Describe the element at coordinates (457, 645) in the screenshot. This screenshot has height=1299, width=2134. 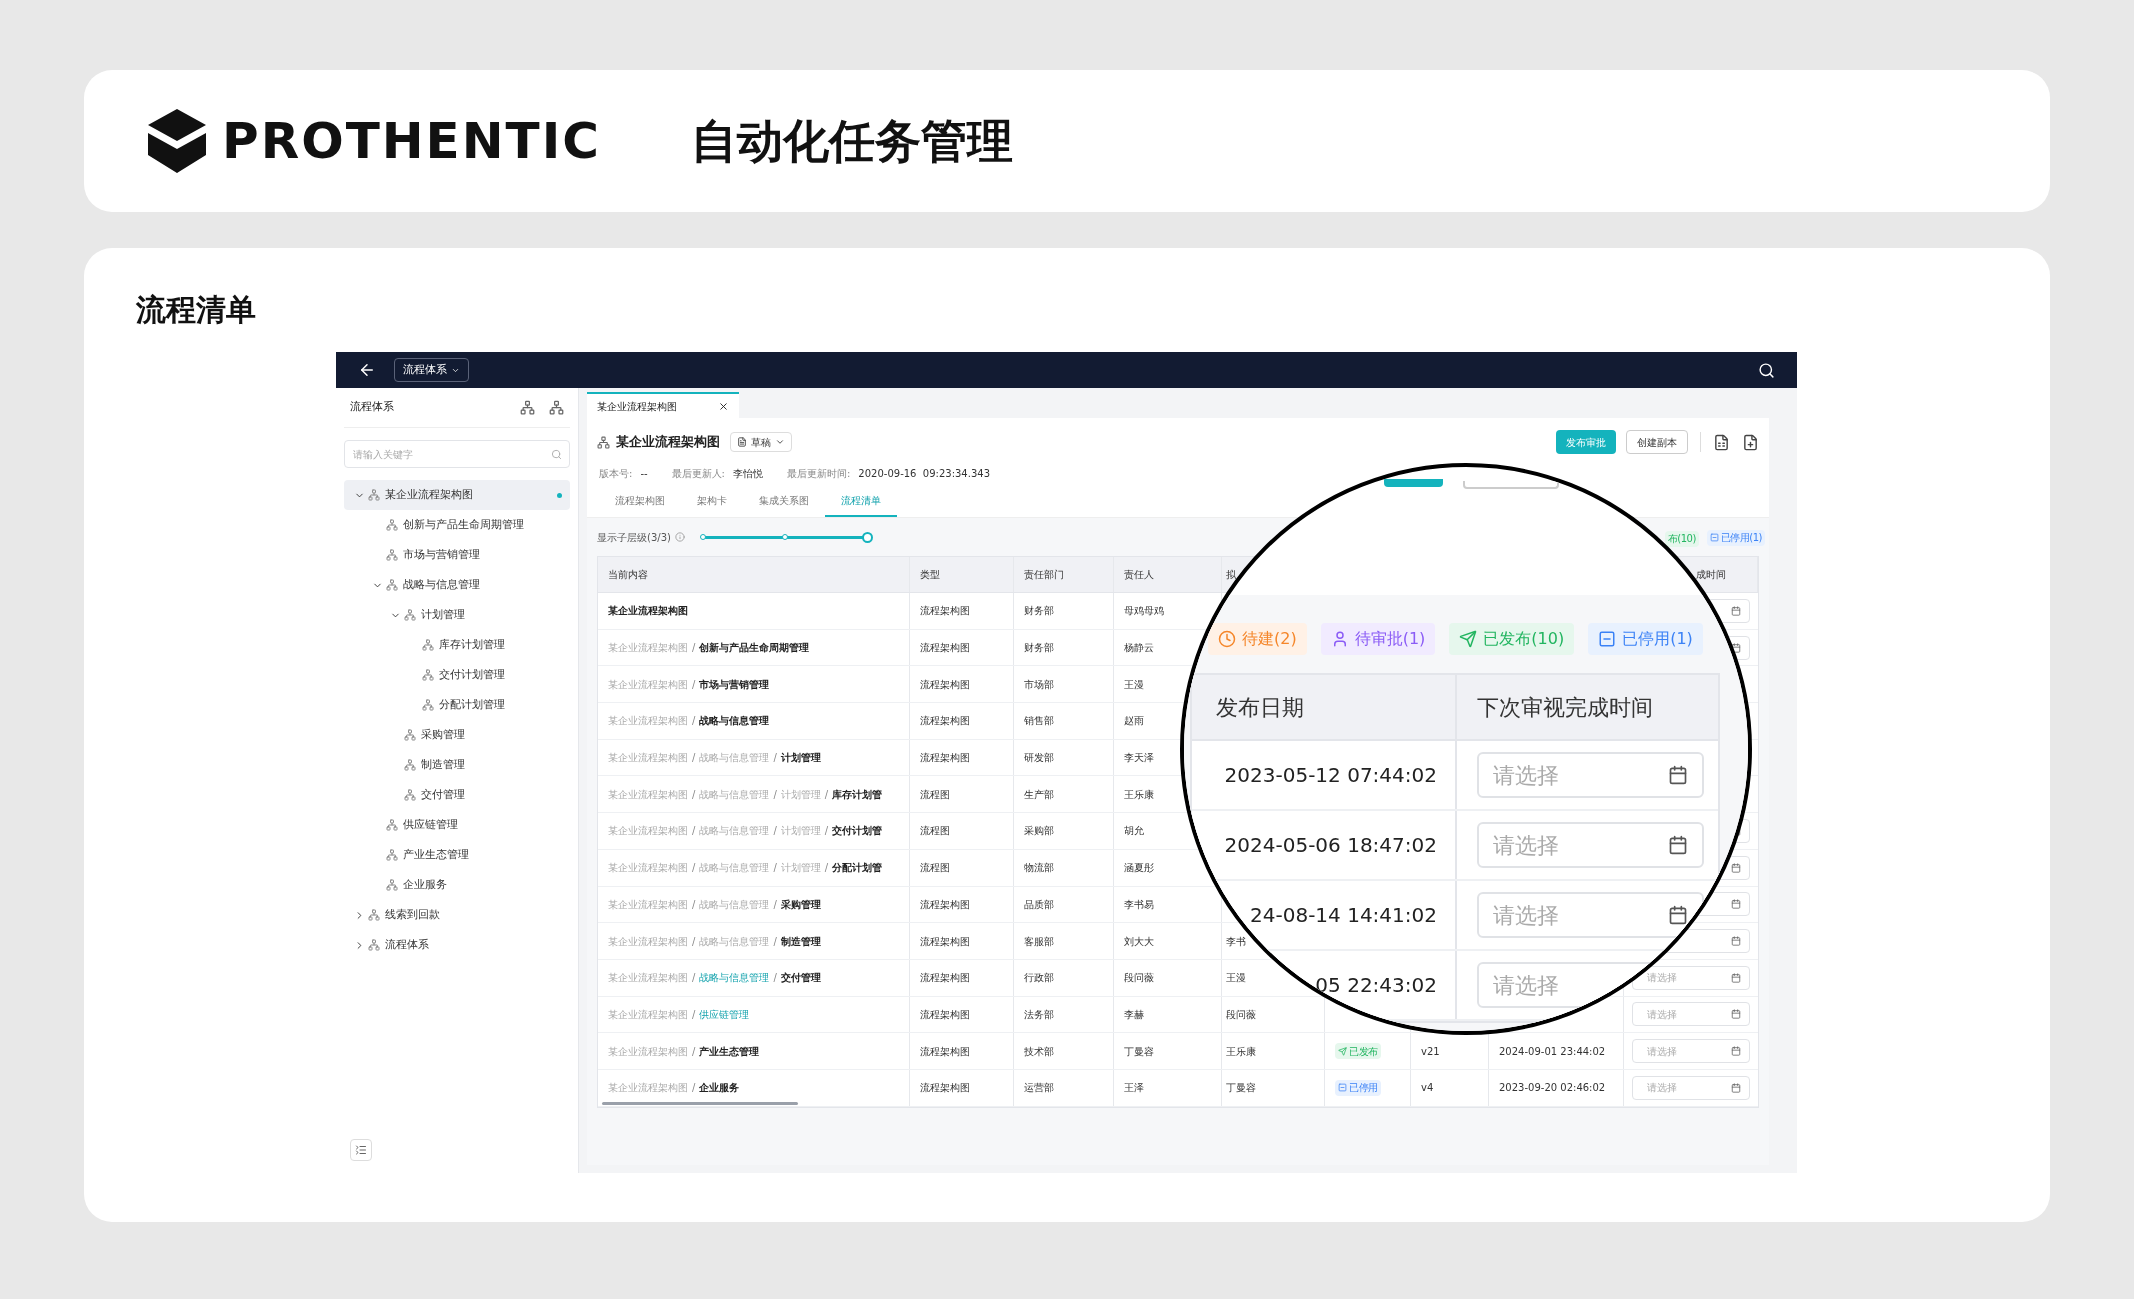
I see `tree-item: 库存计划管理` at that location.